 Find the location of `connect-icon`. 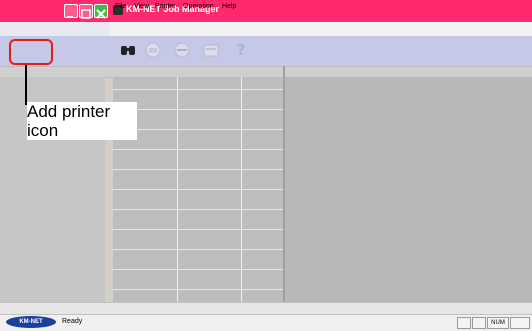

connect-icon is located at coordinates (182, 50).